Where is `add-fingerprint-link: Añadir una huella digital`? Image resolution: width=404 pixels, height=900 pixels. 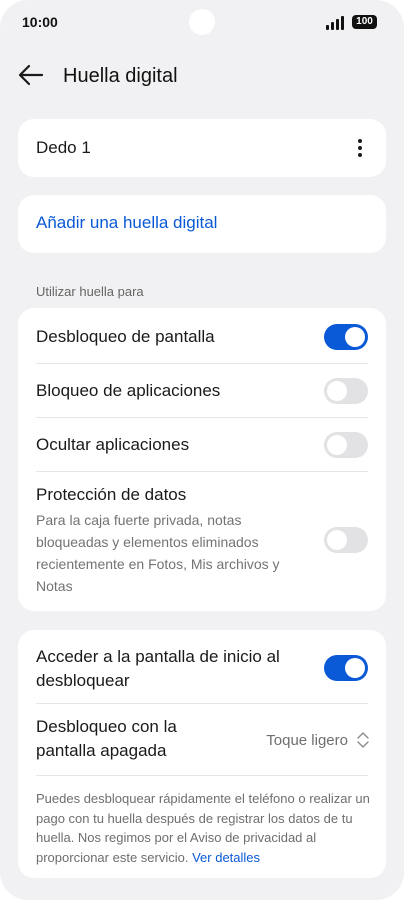 add-fingerprint-link: Añadir una huella digital is located at coordinates (126, 223).